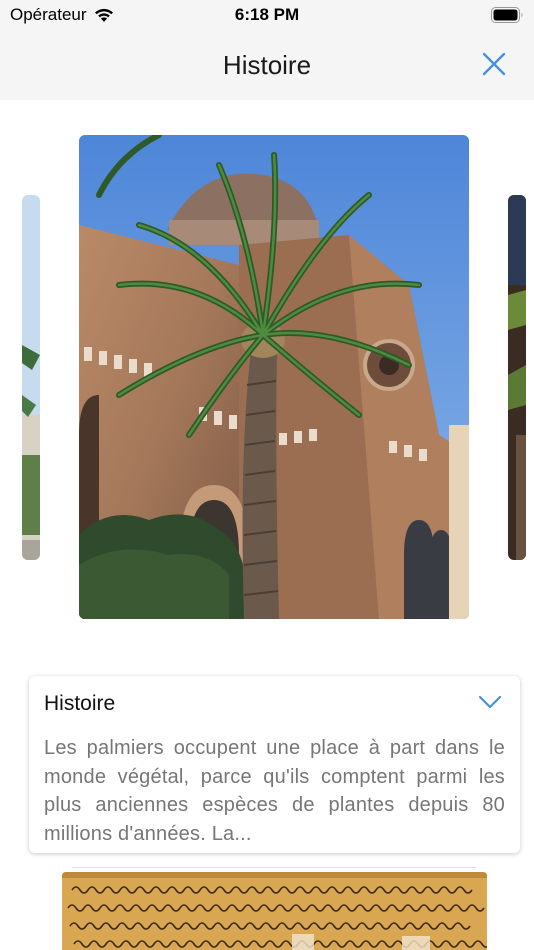  I want to click on battery-icon, so click(507, 15).